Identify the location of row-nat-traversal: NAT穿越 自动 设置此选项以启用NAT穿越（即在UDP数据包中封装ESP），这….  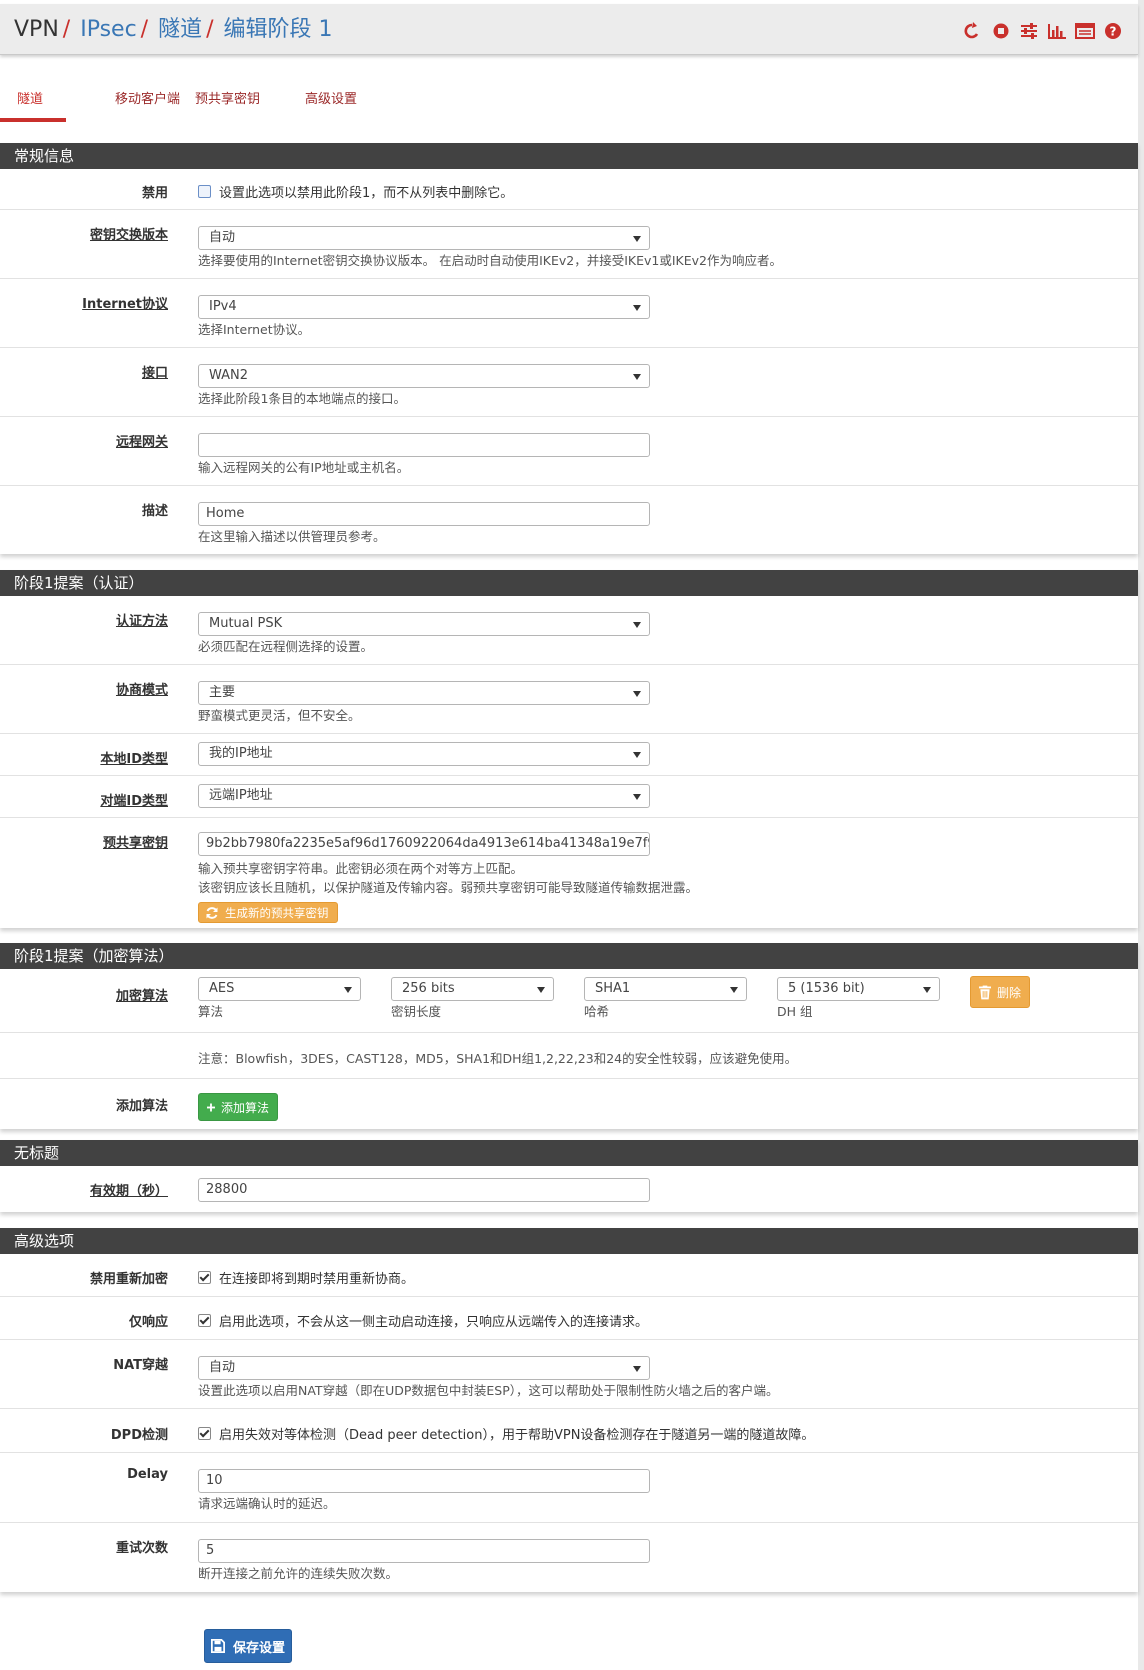
(569, 1374).